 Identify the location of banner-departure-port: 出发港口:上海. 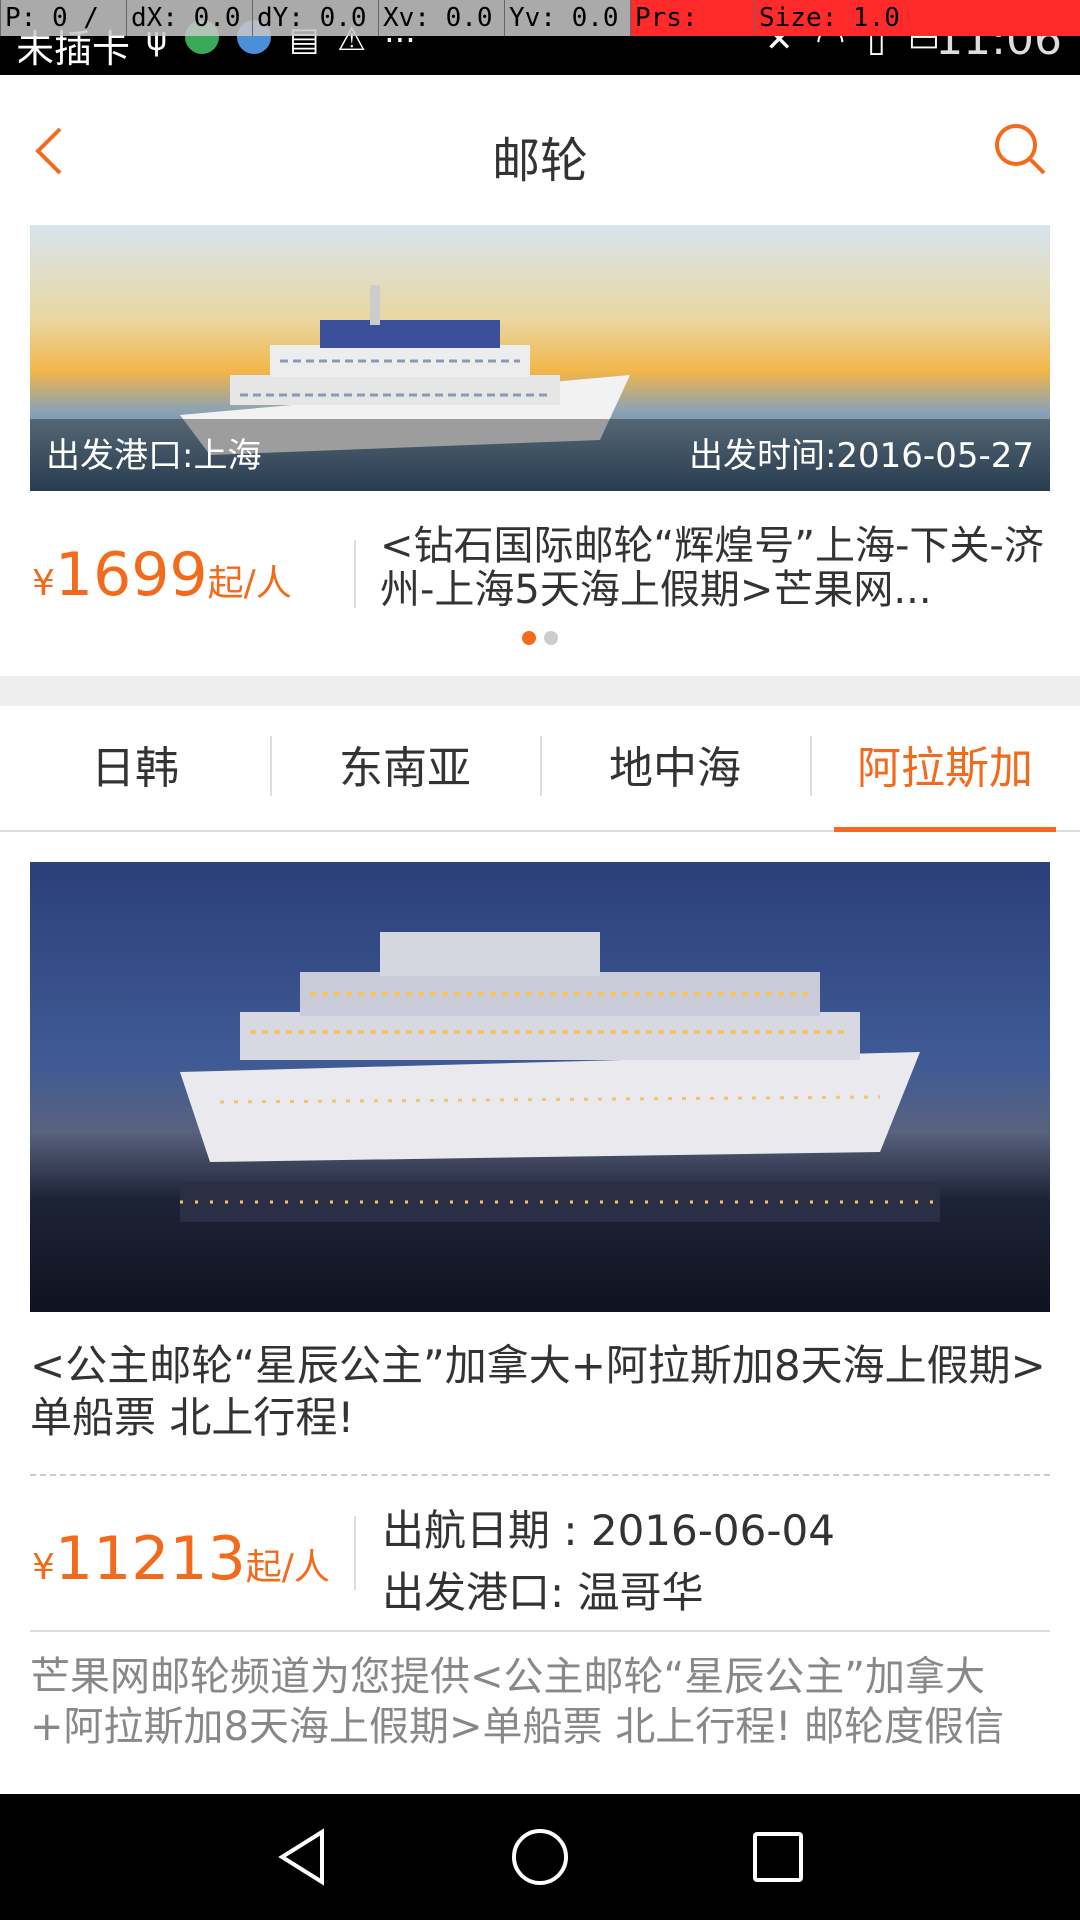
(154, 456).